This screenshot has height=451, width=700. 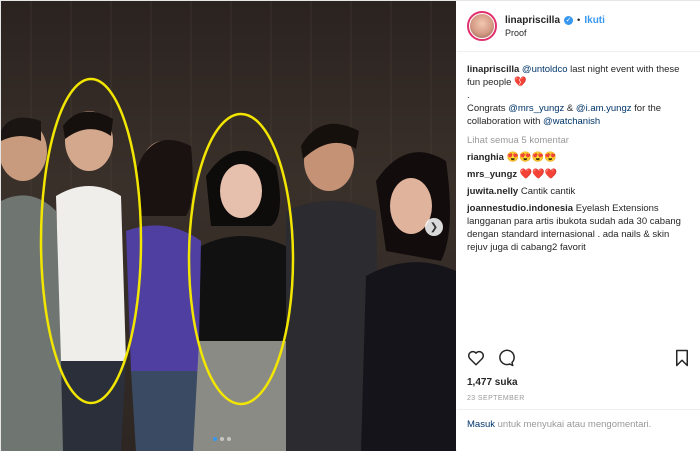 What do you see at coordinates (492, 174) in the screenshot?
I see `comment-username: mrs_yungz` at bounding box center [492, 174].